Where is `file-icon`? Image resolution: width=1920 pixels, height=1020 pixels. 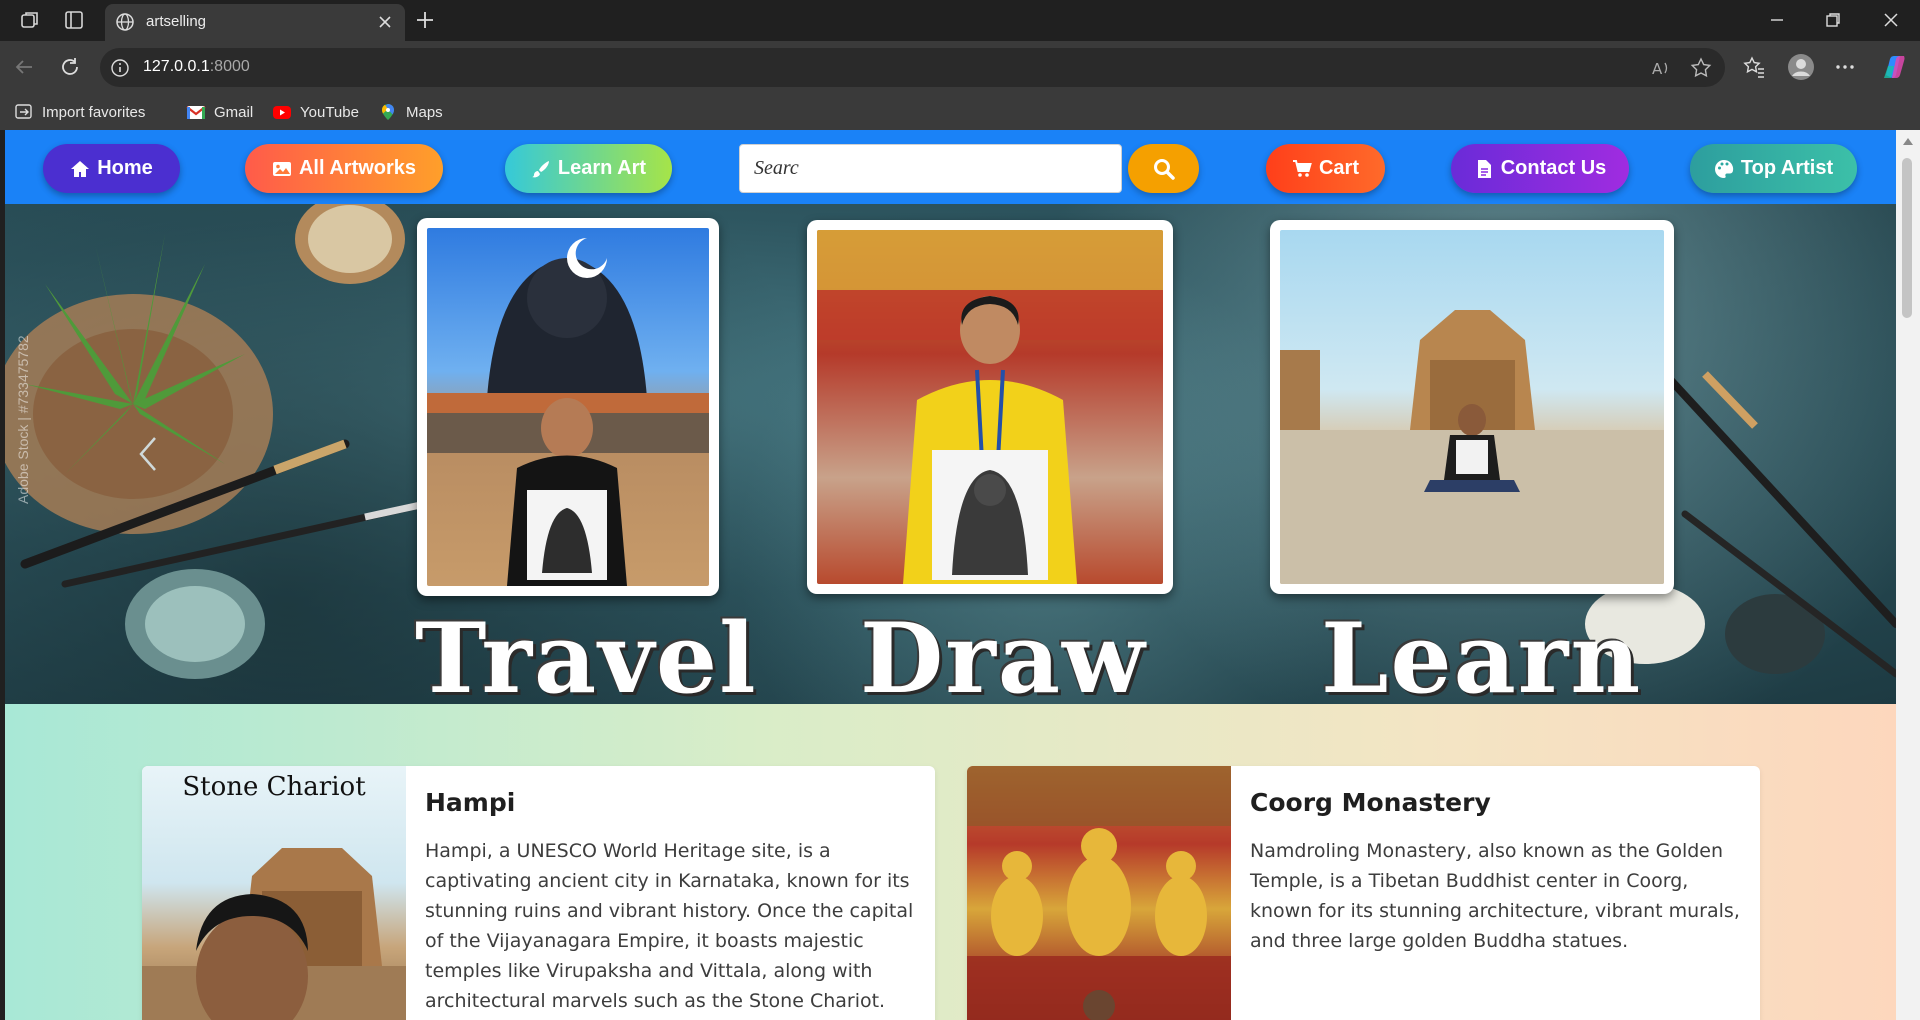 file-icon is located at coordinates (1484, 168).